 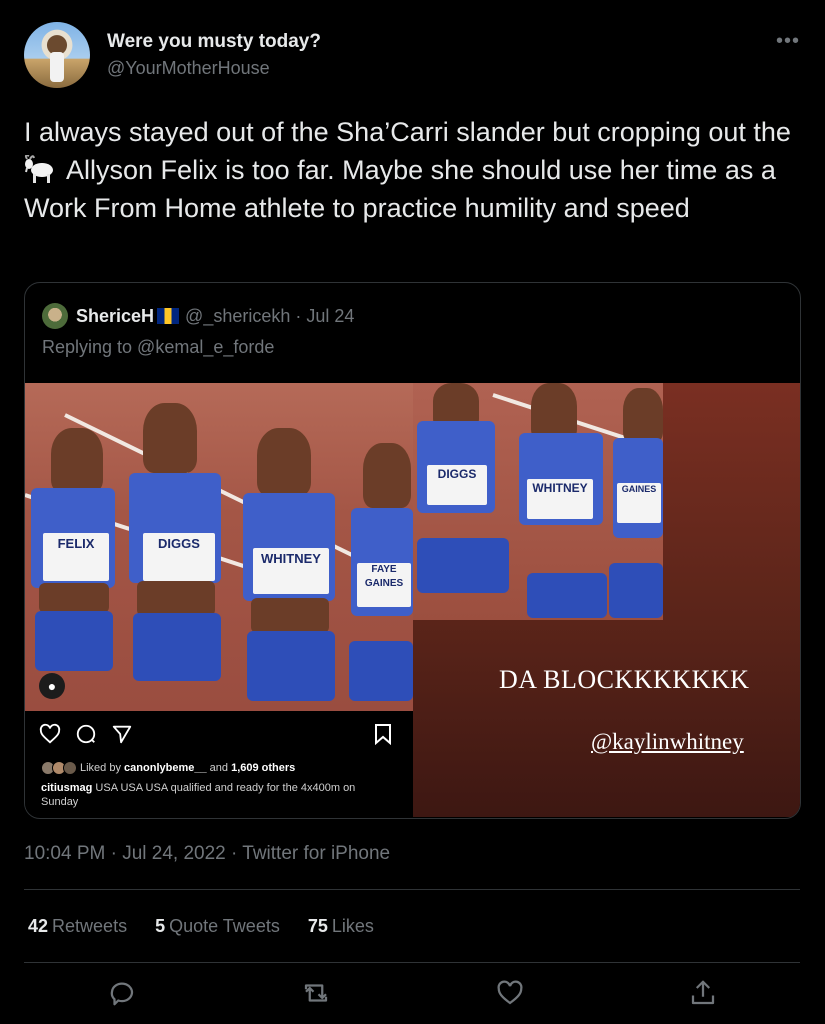 What do you see at coordinates (384, 576) in the screenshot?
I see `bib-gaines: FAYE GAINES` at bounding box center [384, 576].